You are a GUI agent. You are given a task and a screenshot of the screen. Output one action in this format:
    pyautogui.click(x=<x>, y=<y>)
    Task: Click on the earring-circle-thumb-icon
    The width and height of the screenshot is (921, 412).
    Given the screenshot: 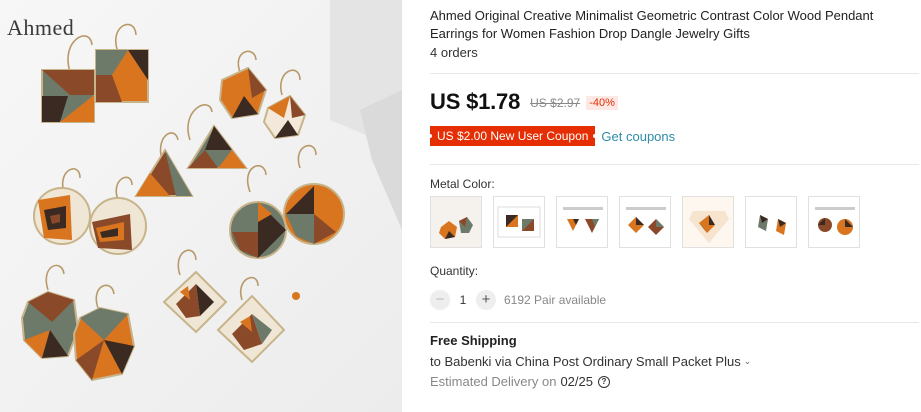 What is the action you would take?
    pyautogui.click(x=834, y=222)
    